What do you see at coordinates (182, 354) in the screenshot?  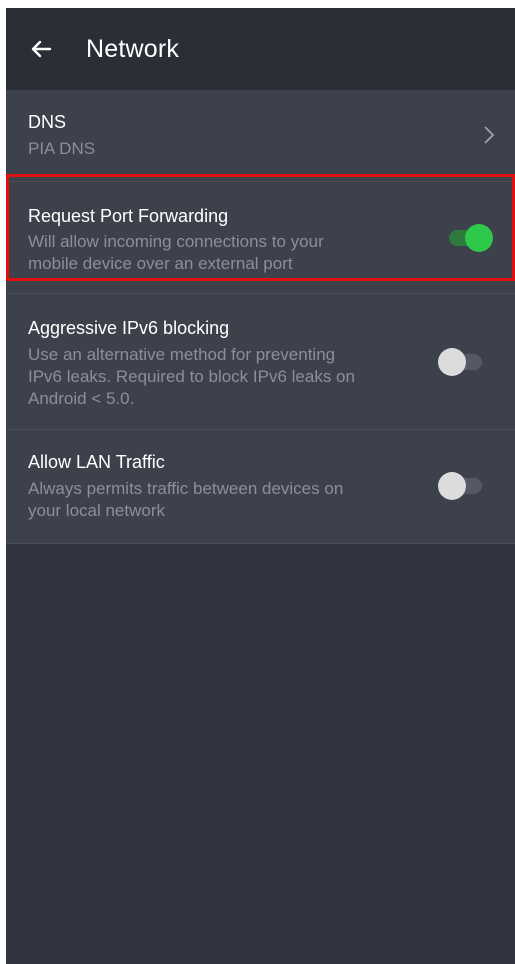 I see `ipv6-blocking-desc-line1: Use an alternative method for preventing` at bounding box center [182, 354].